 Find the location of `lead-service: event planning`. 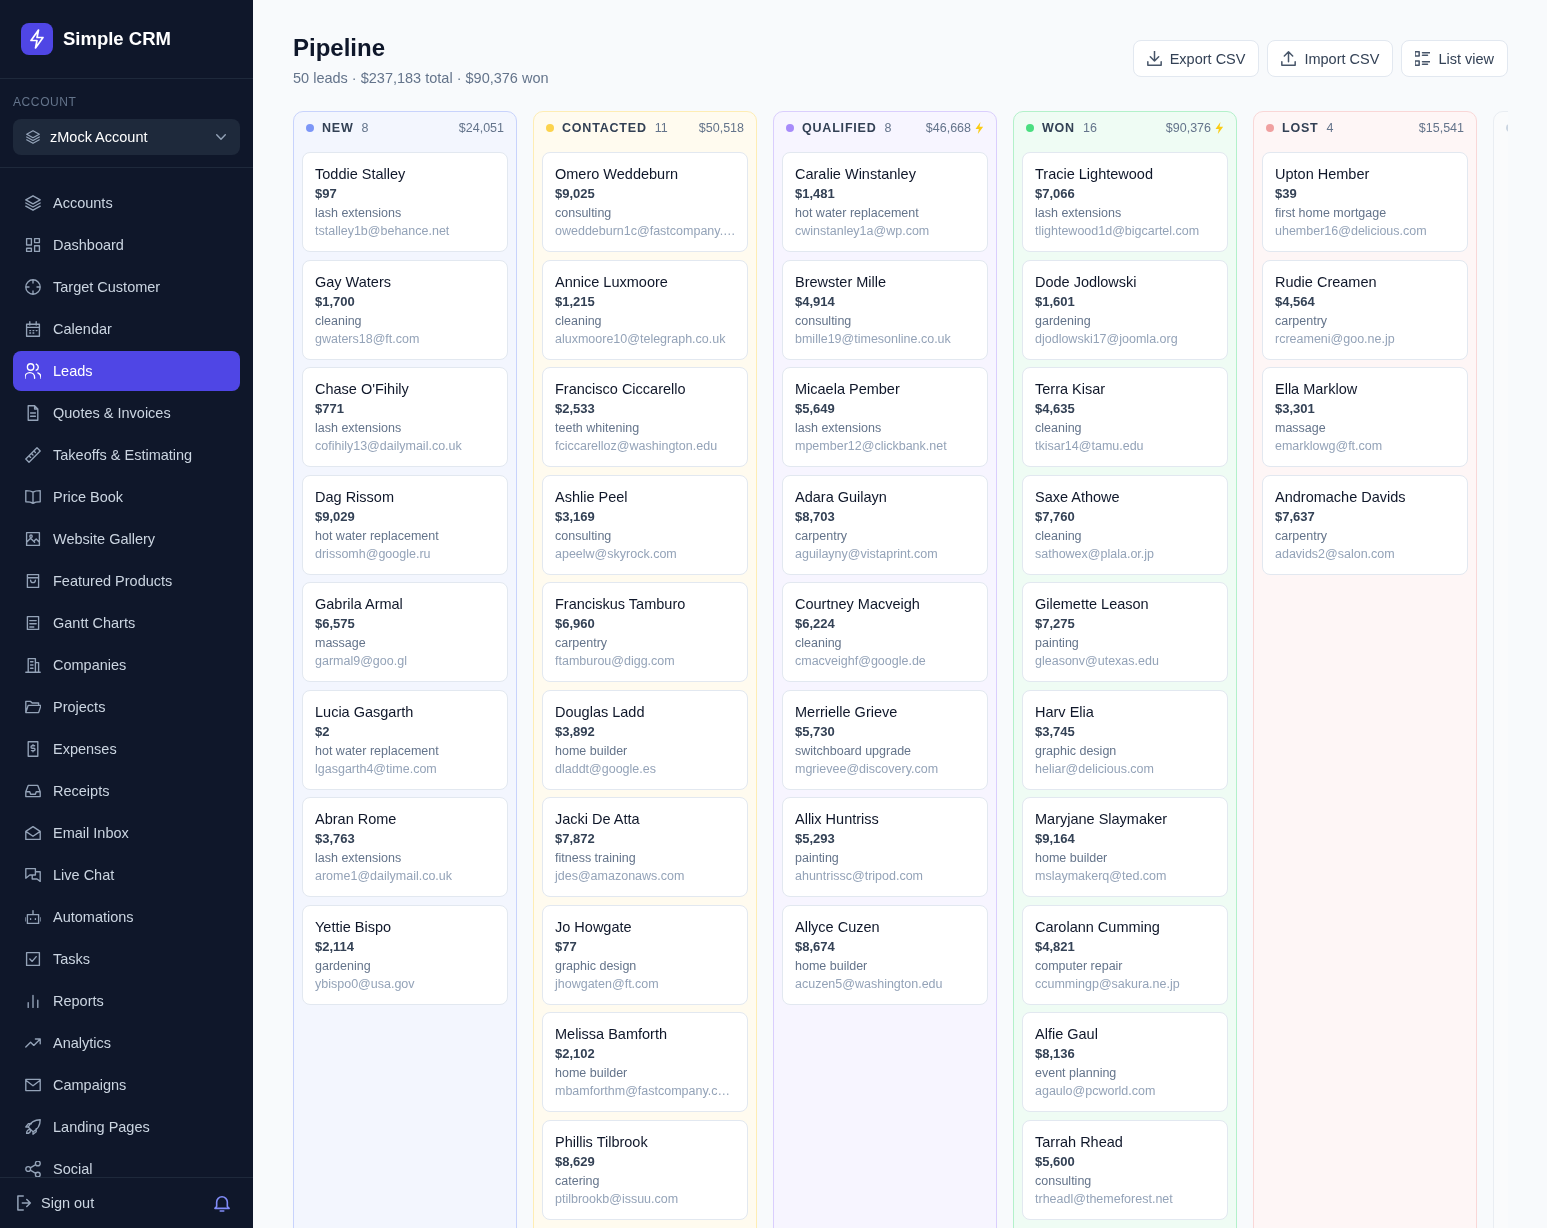

lead-service: event planning is located at coordinates (1076, 1073).